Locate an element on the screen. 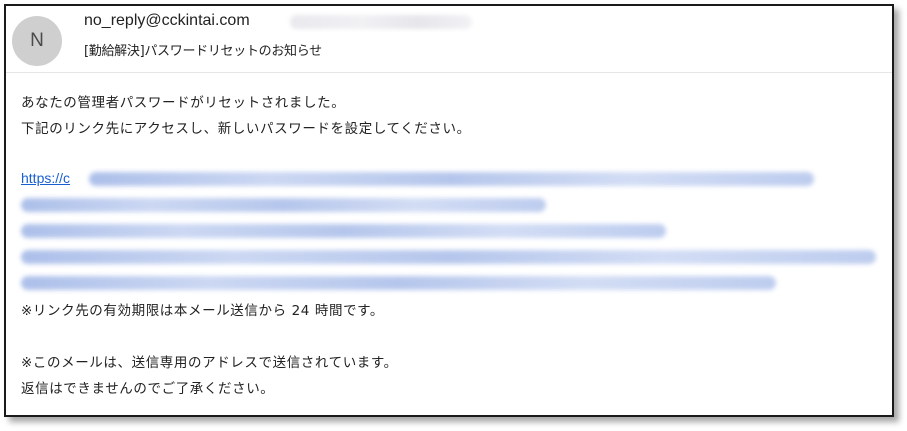 Image resolution: width=907 pixels, height=431 pixels. sender-avatar: N is located at coordinates (37, 41).